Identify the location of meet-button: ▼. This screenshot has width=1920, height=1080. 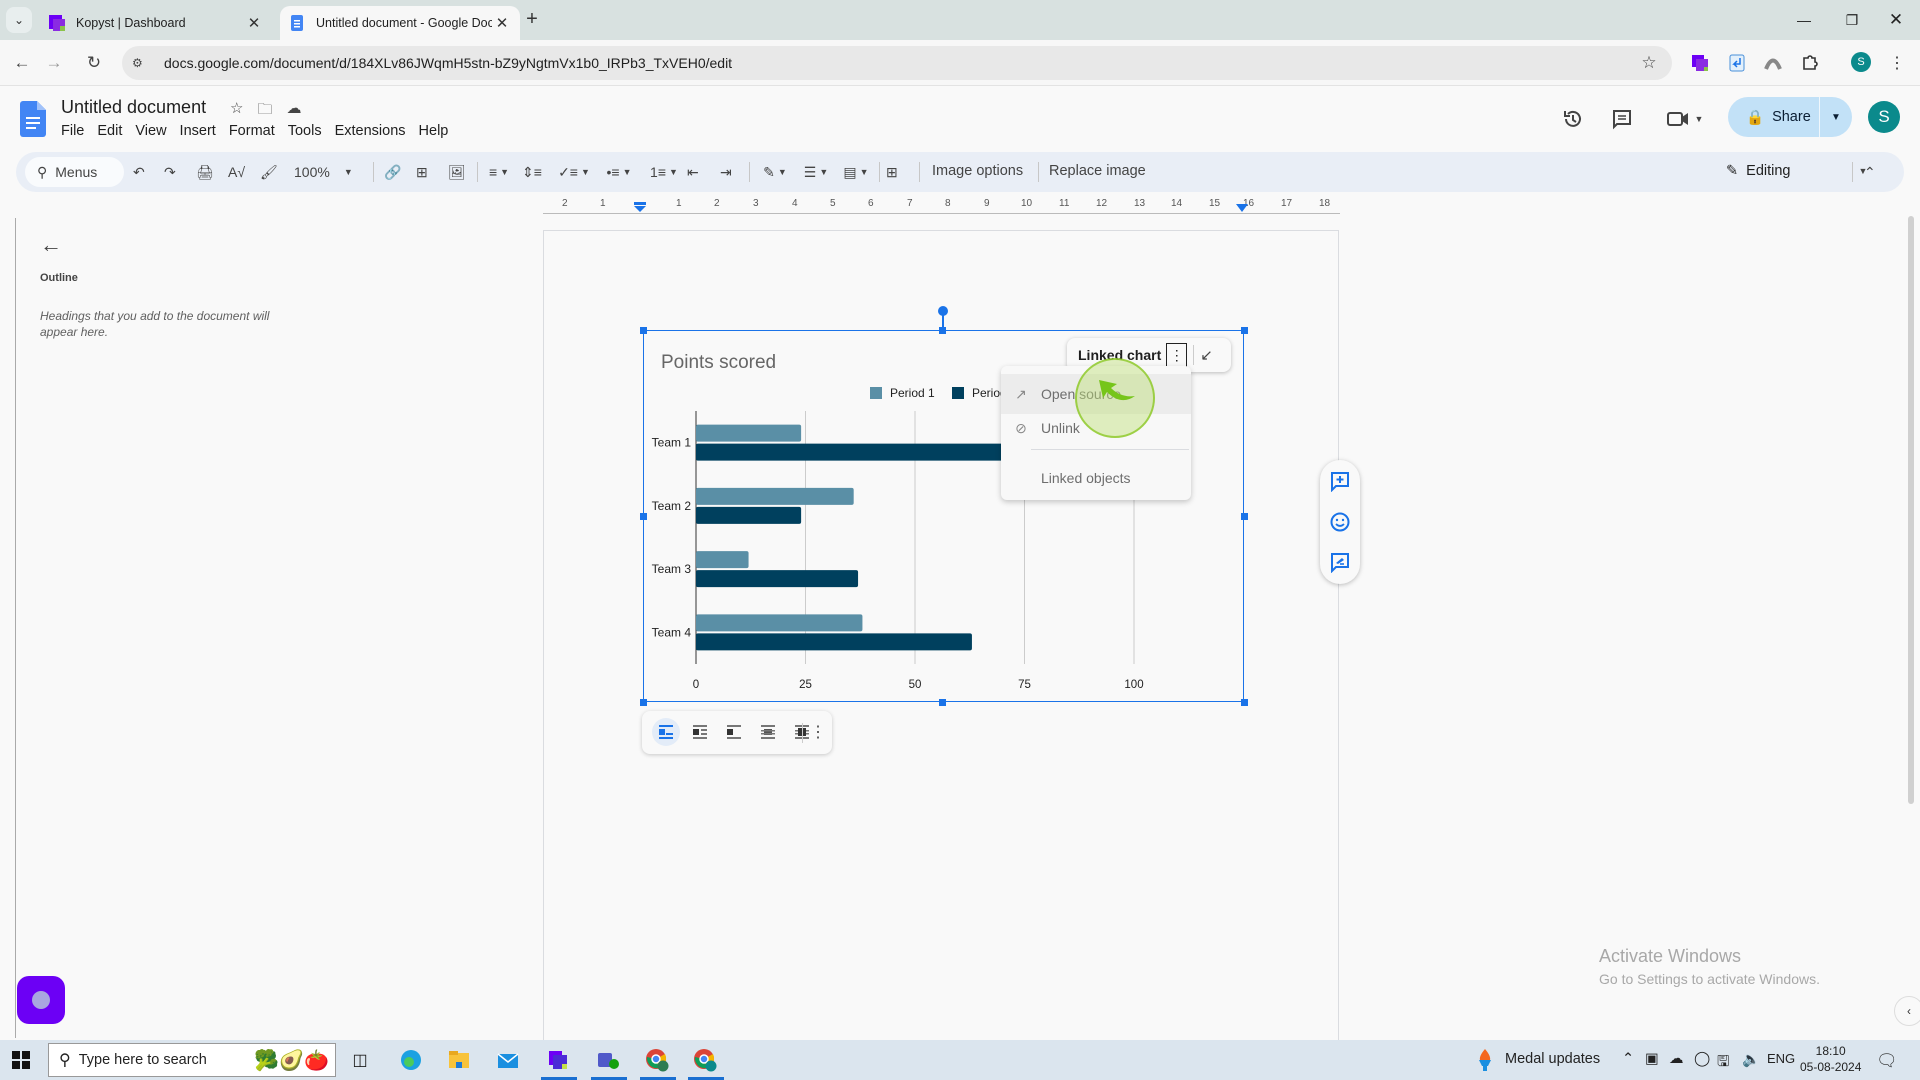
(1685, 119).